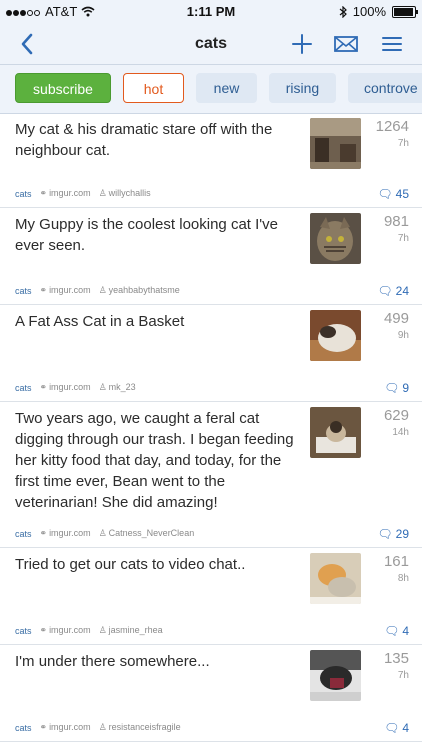 The width and height of the screenshot is (422, 750). Describe the element at coordinates (400, 432) in the screenshot. I see `post-age: 14h` at that location.